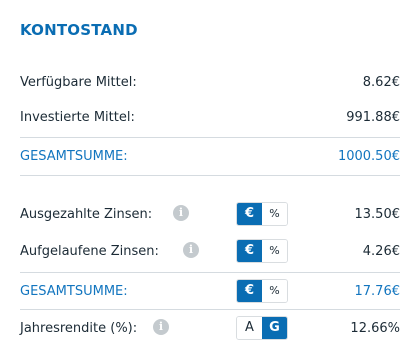 The image size is (413, 362). Describe the element at coordinates (89, 251) in the screenshot. I see `accrued-interest-label: Aufgelaufene Zinsen:` at that location.